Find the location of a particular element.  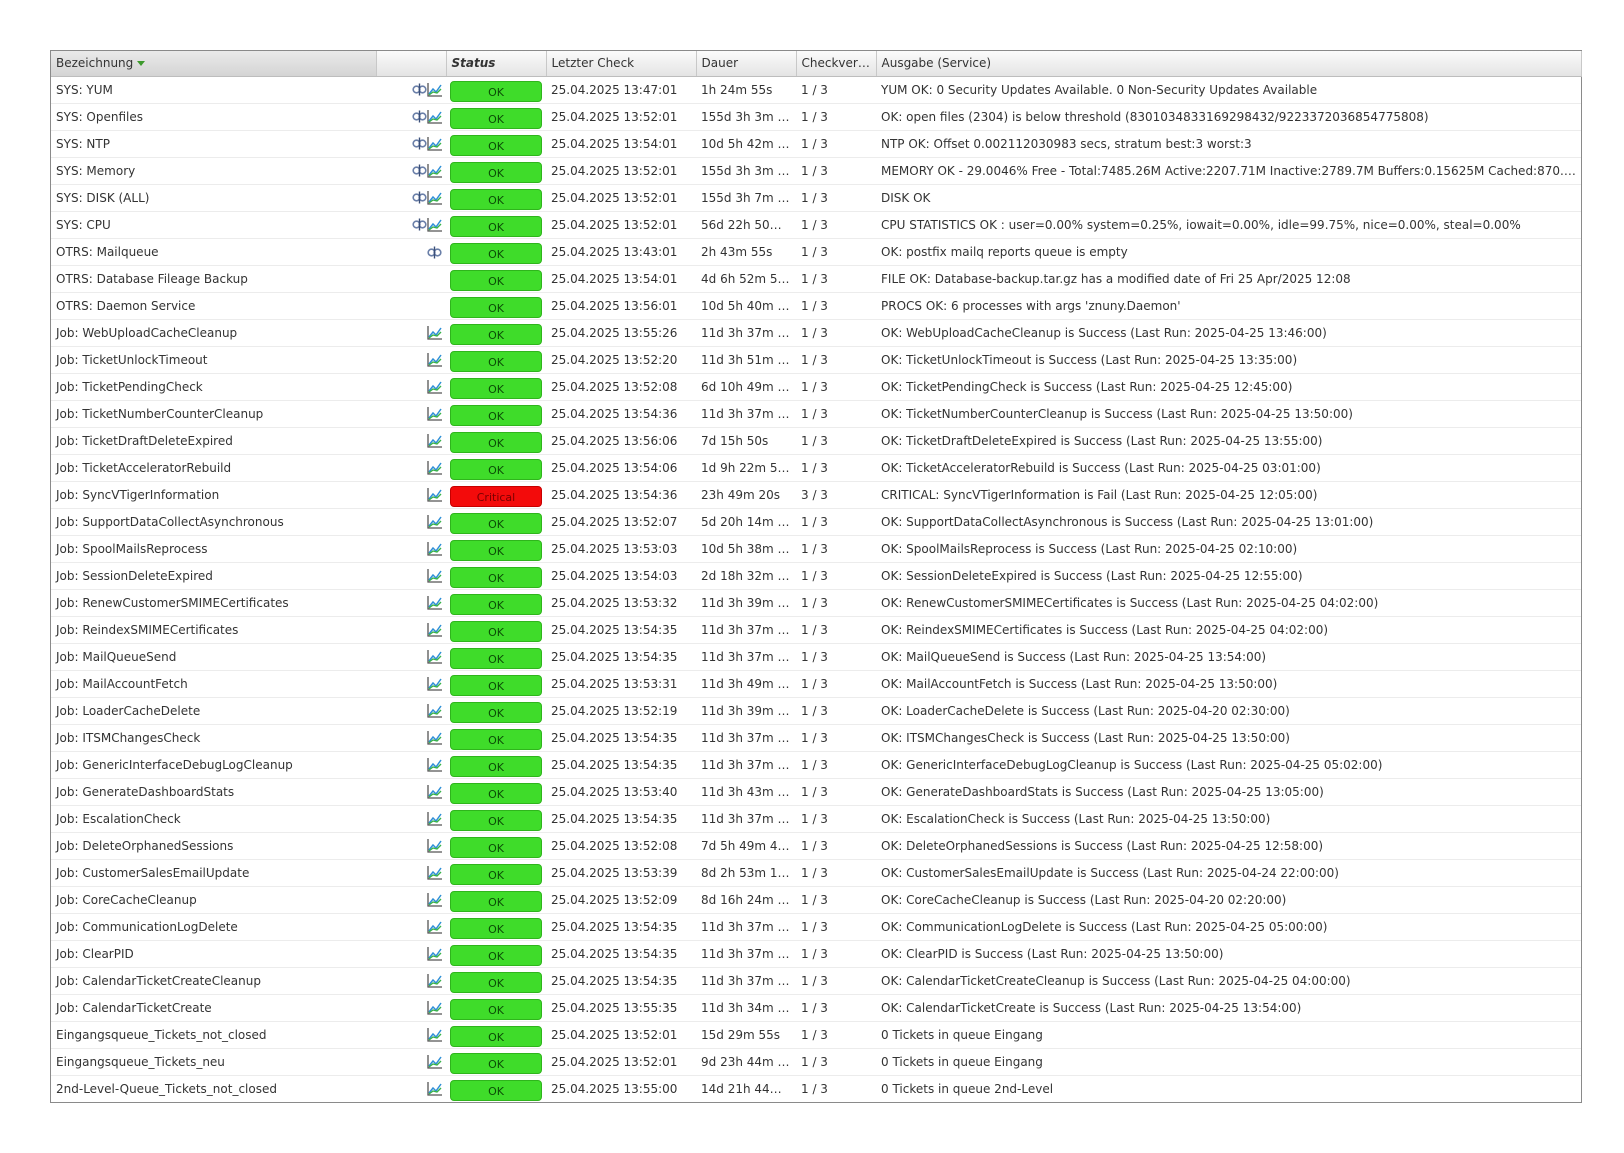

service-name: Job: TicketNumberCounterCleanup is located at coordinates (213, 414).